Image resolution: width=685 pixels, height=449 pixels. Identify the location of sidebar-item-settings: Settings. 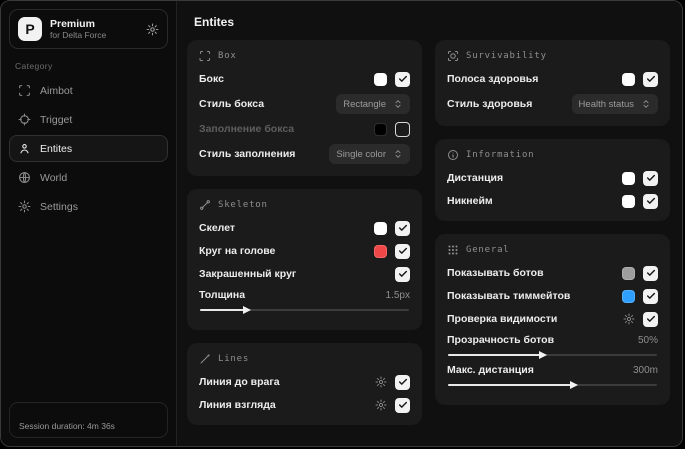
(88, 206).